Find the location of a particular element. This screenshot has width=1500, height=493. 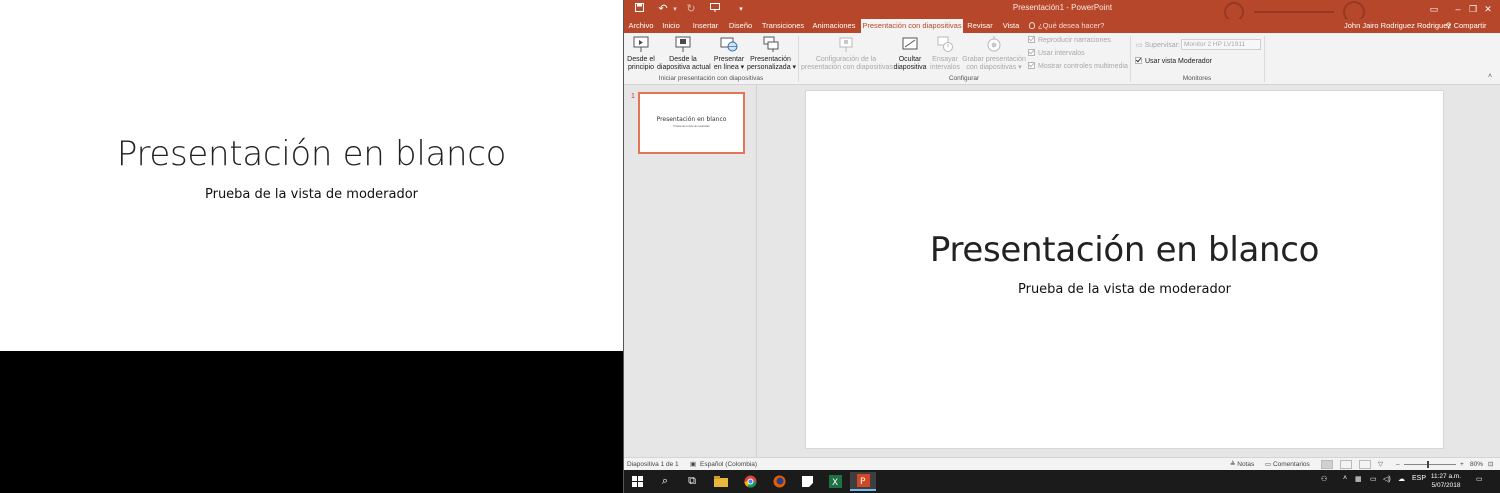

show-media-controls-checkbox: Mostrar controles multimedia is located at coordinates (1078, 67).